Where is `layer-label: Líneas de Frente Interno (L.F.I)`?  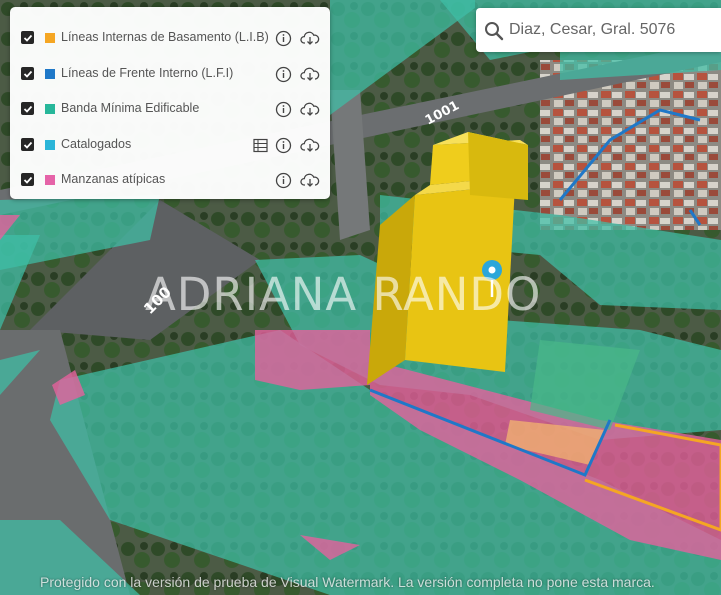
layer-label: Líneas de Frente Interno (L.F.I) is located at coordinates (147, 73).